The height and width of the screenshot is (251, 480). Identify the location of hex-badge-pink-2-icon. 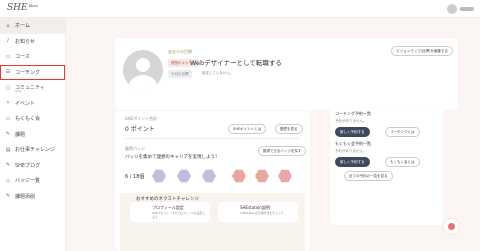
(285, 176).